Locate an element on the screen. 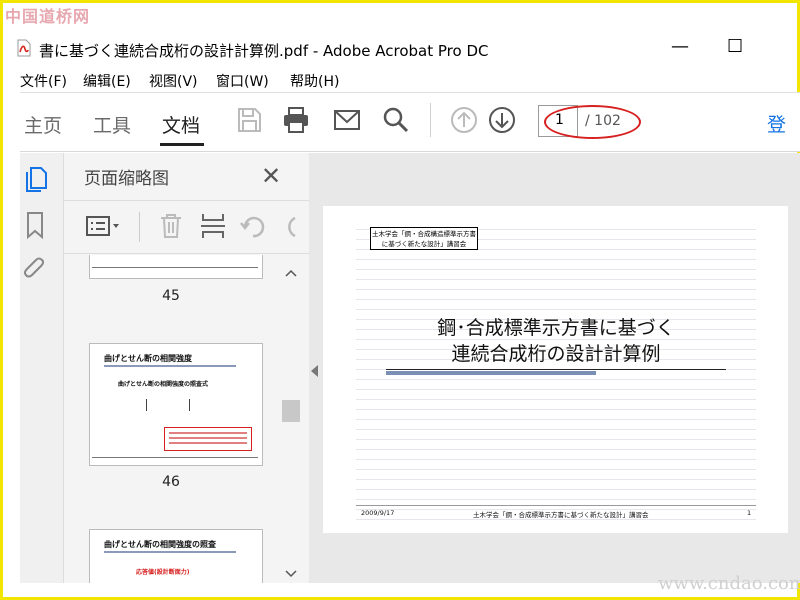 Image resolution: width=800 pixels, height=600 pixels. extract-pages-icon is located at coordinates (213, 226).